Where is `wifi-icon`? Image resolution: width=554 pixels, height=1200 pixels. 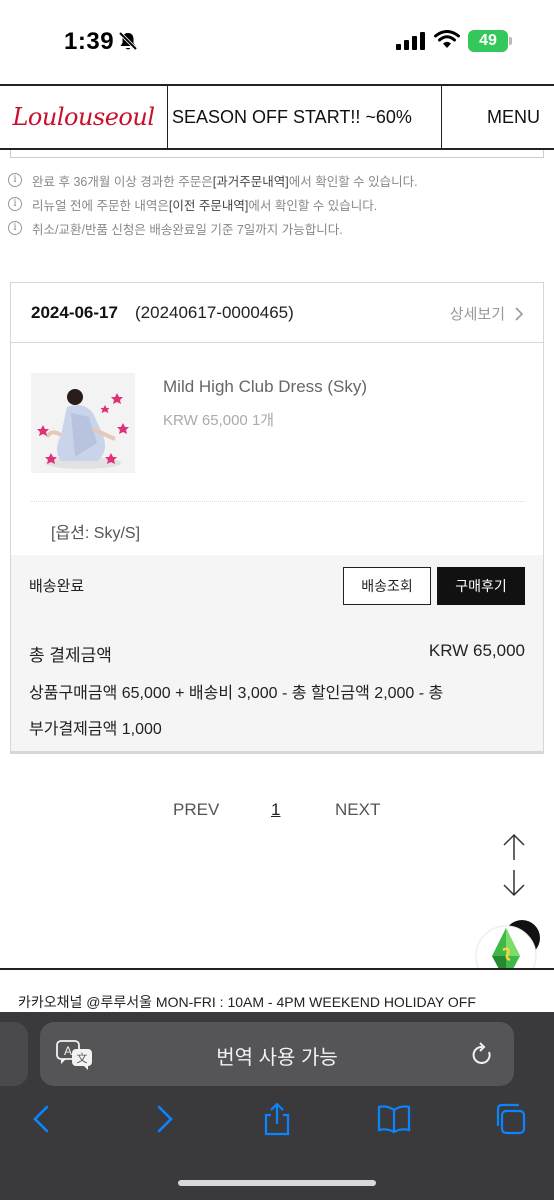 wifi-icon is located at coordinates (447, 39).